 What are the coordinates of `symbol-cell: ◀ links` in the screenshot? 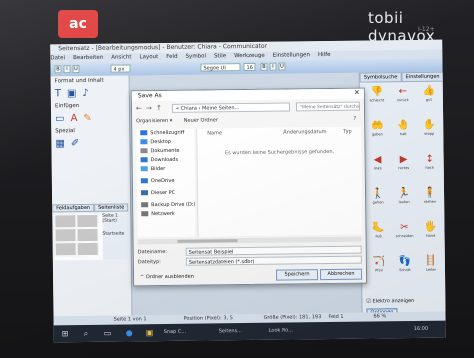 It's located at (378, 162).